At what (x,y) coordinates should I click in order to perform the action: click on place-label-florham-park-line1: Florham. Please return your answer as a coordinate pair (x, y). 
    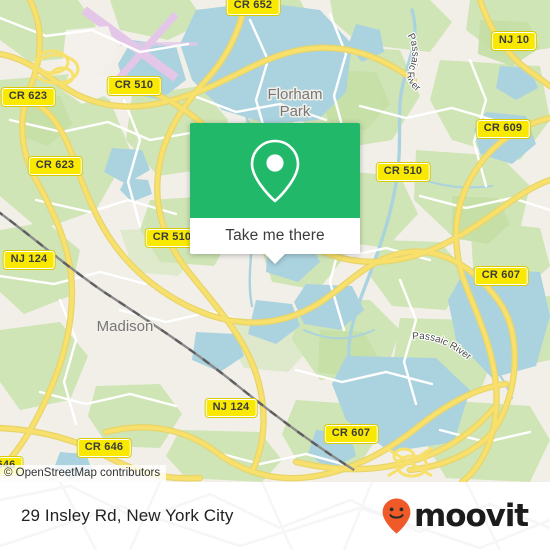
    Looking at the image, I should click on (294, 94).